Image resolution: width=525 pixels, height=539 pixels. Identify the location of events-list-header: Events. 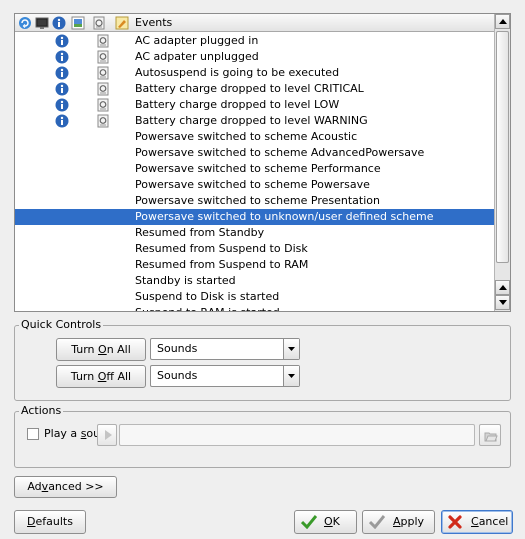
(255, 23).